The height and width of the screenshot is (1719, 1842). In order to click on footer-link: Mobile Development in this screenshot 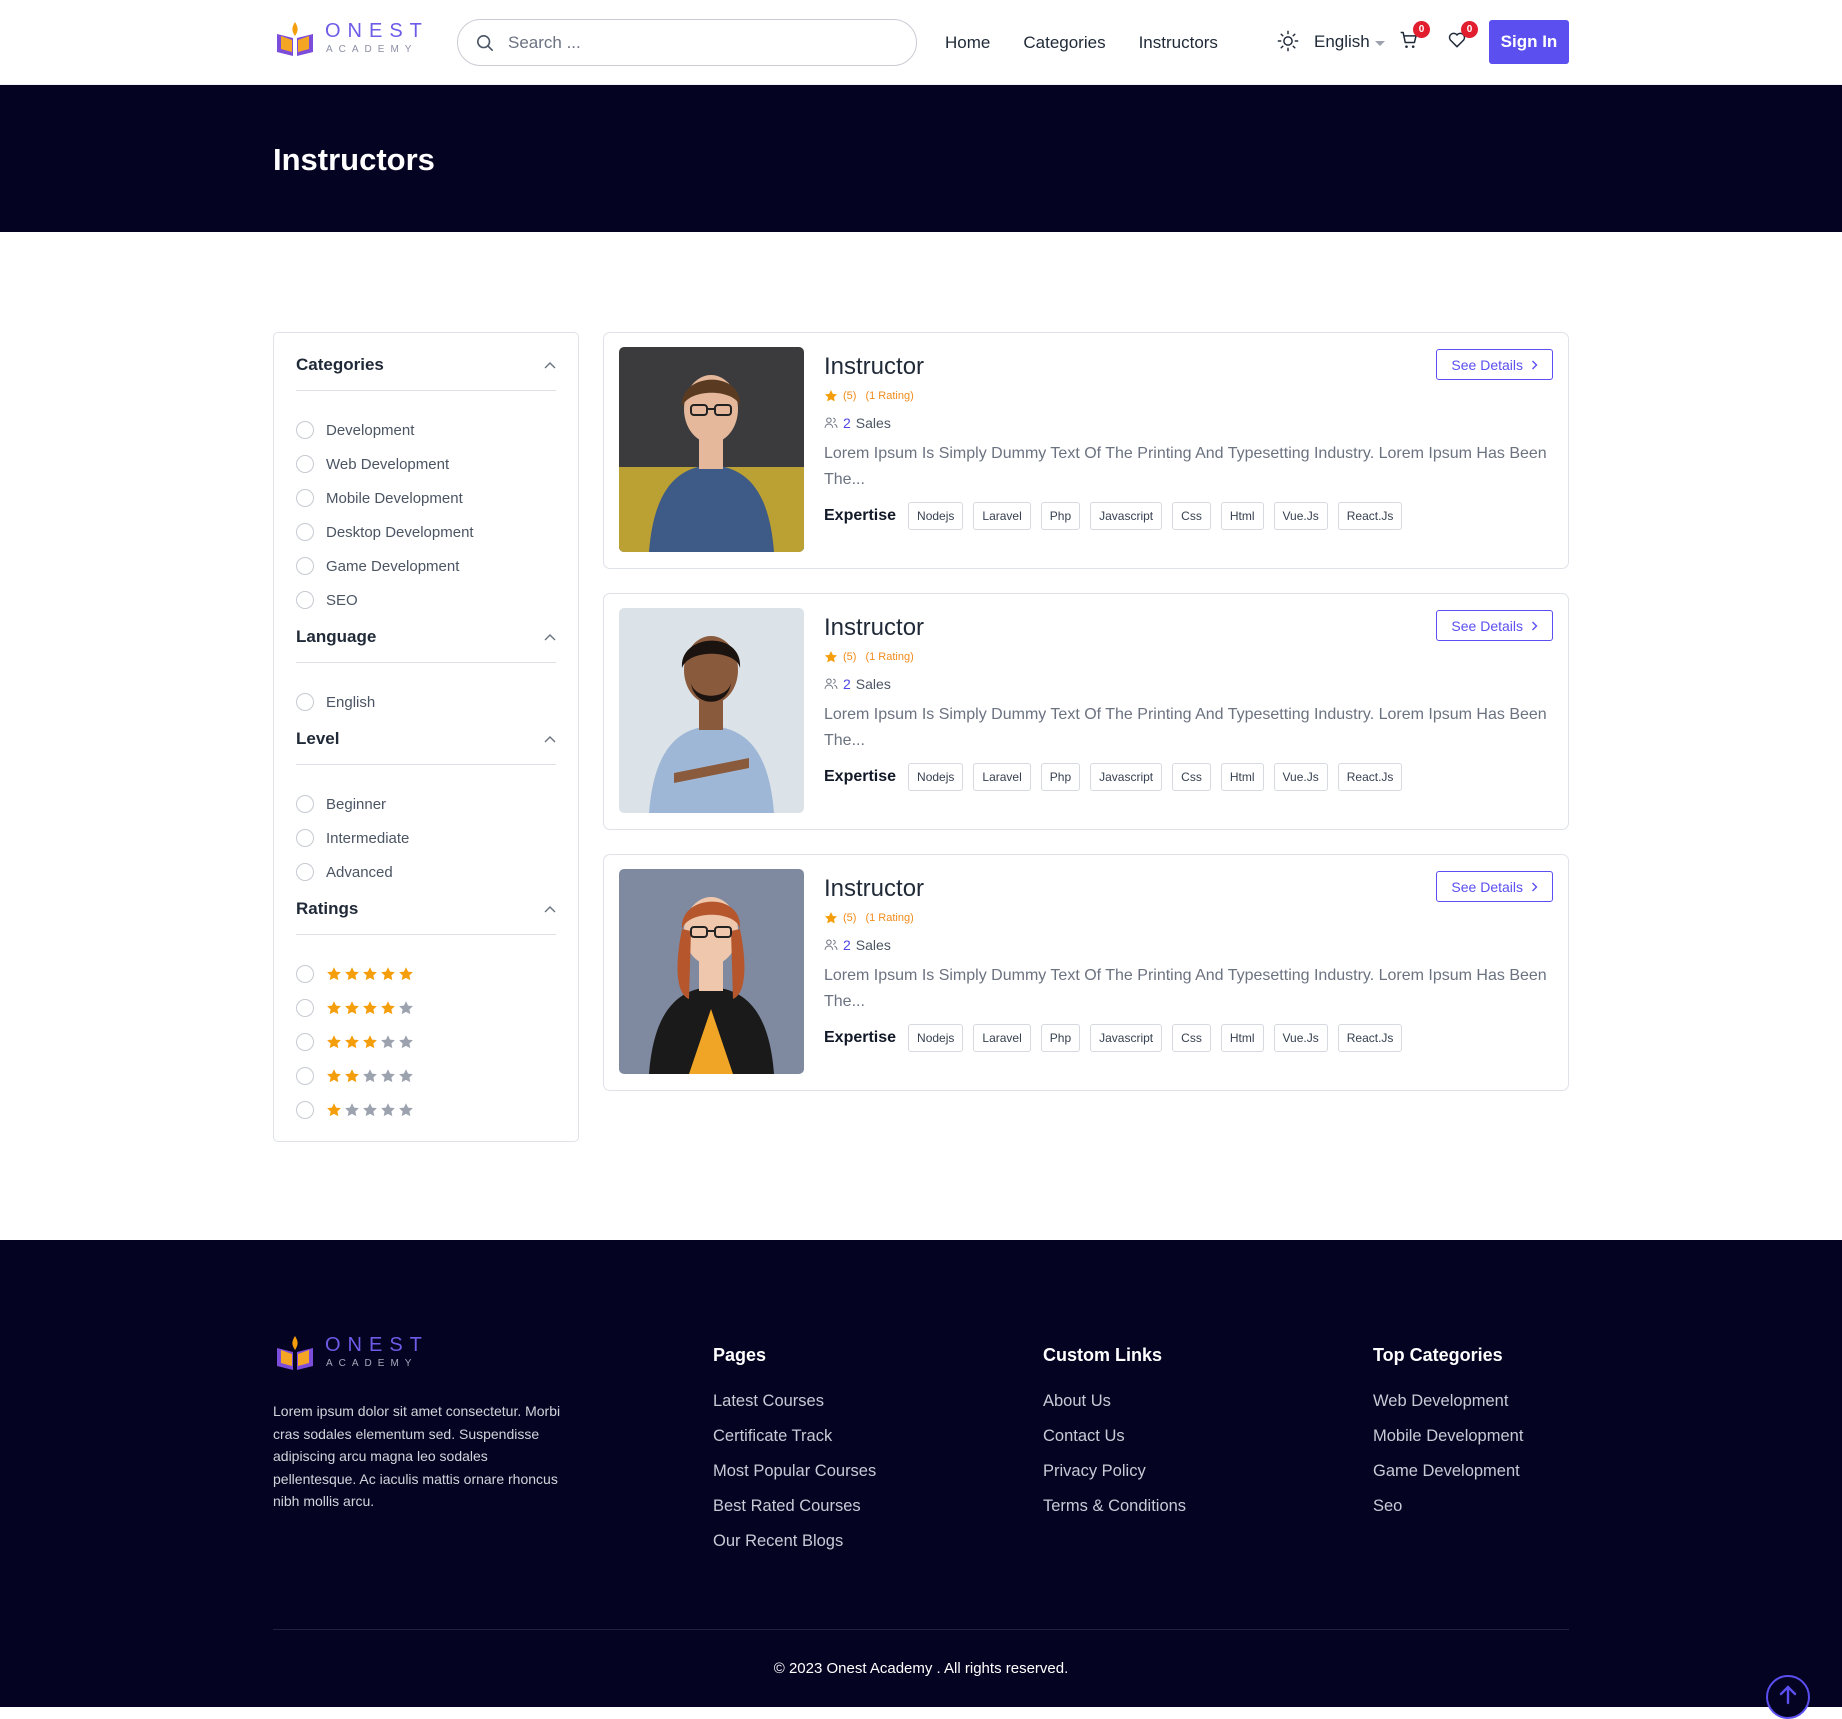, I will do `click(1448, 1436)`.